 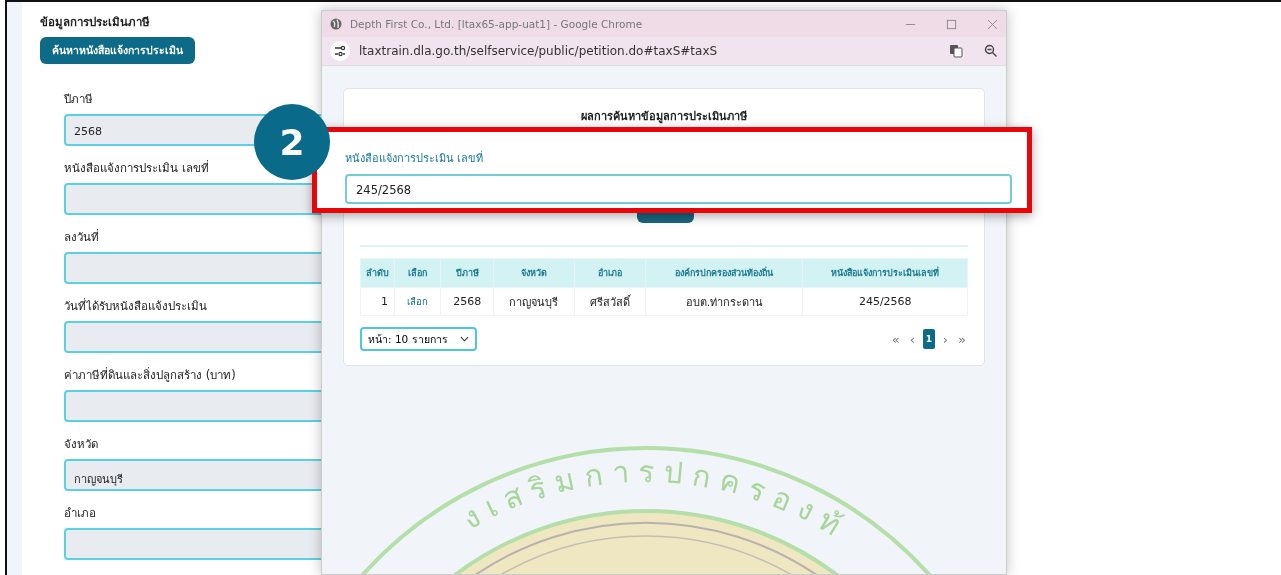 I want to click on select-link: เลือก, so click(x=417, y=301).